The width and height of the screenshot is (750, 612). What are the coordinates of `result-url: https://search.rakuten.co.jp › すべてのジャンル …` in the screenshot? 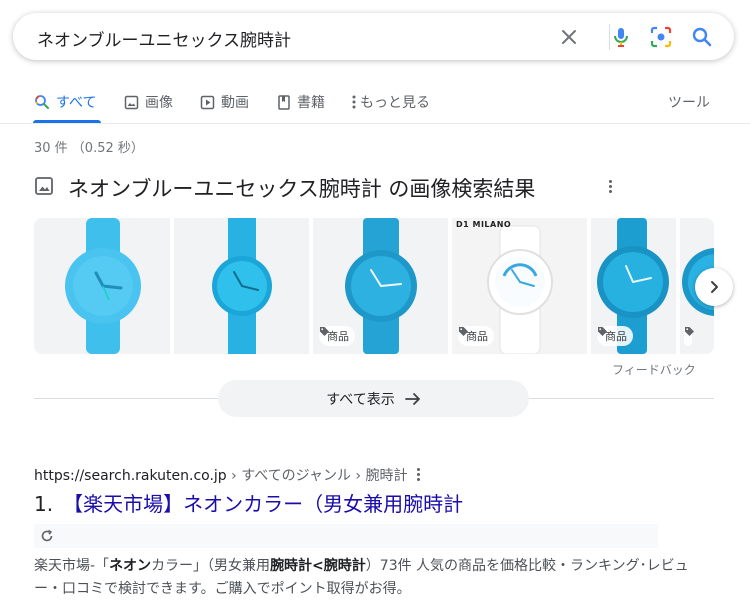 It's located at (220, 475).